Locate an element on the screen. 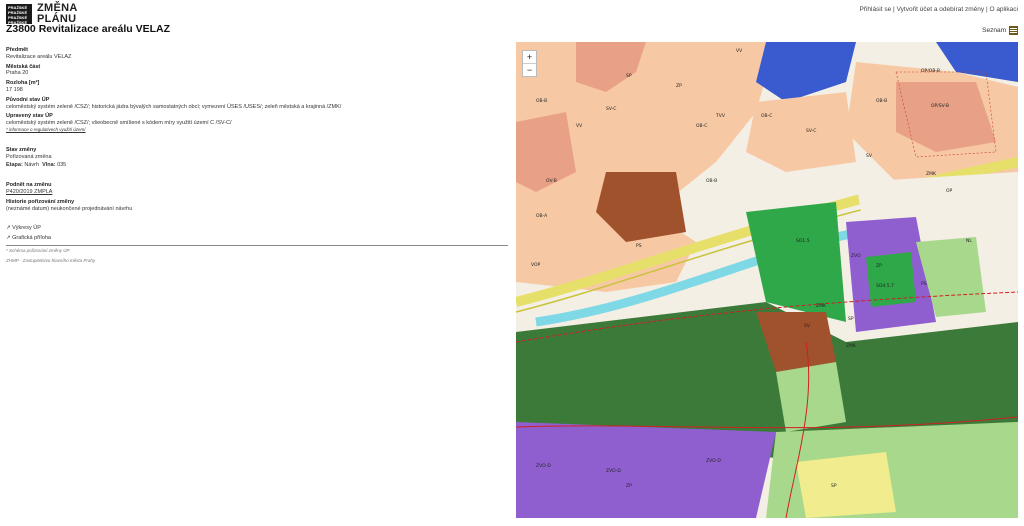 Image resolution: width=1024 pixels, height=526 pixels. regulativy-link: * informace o regulativech využití území is located at coordinates (257, 130).